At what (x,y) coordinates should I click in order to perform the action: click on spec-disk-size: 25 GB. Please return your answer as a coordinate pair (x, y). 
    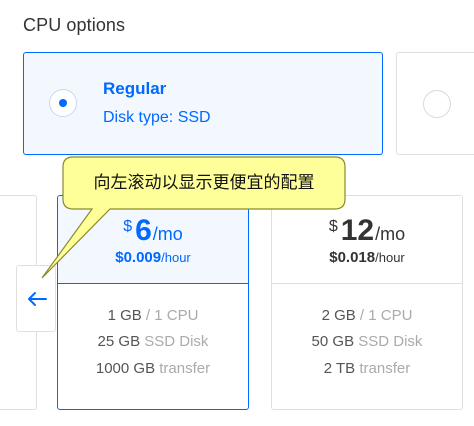
    Looking at the image, I should click on (119, 341).